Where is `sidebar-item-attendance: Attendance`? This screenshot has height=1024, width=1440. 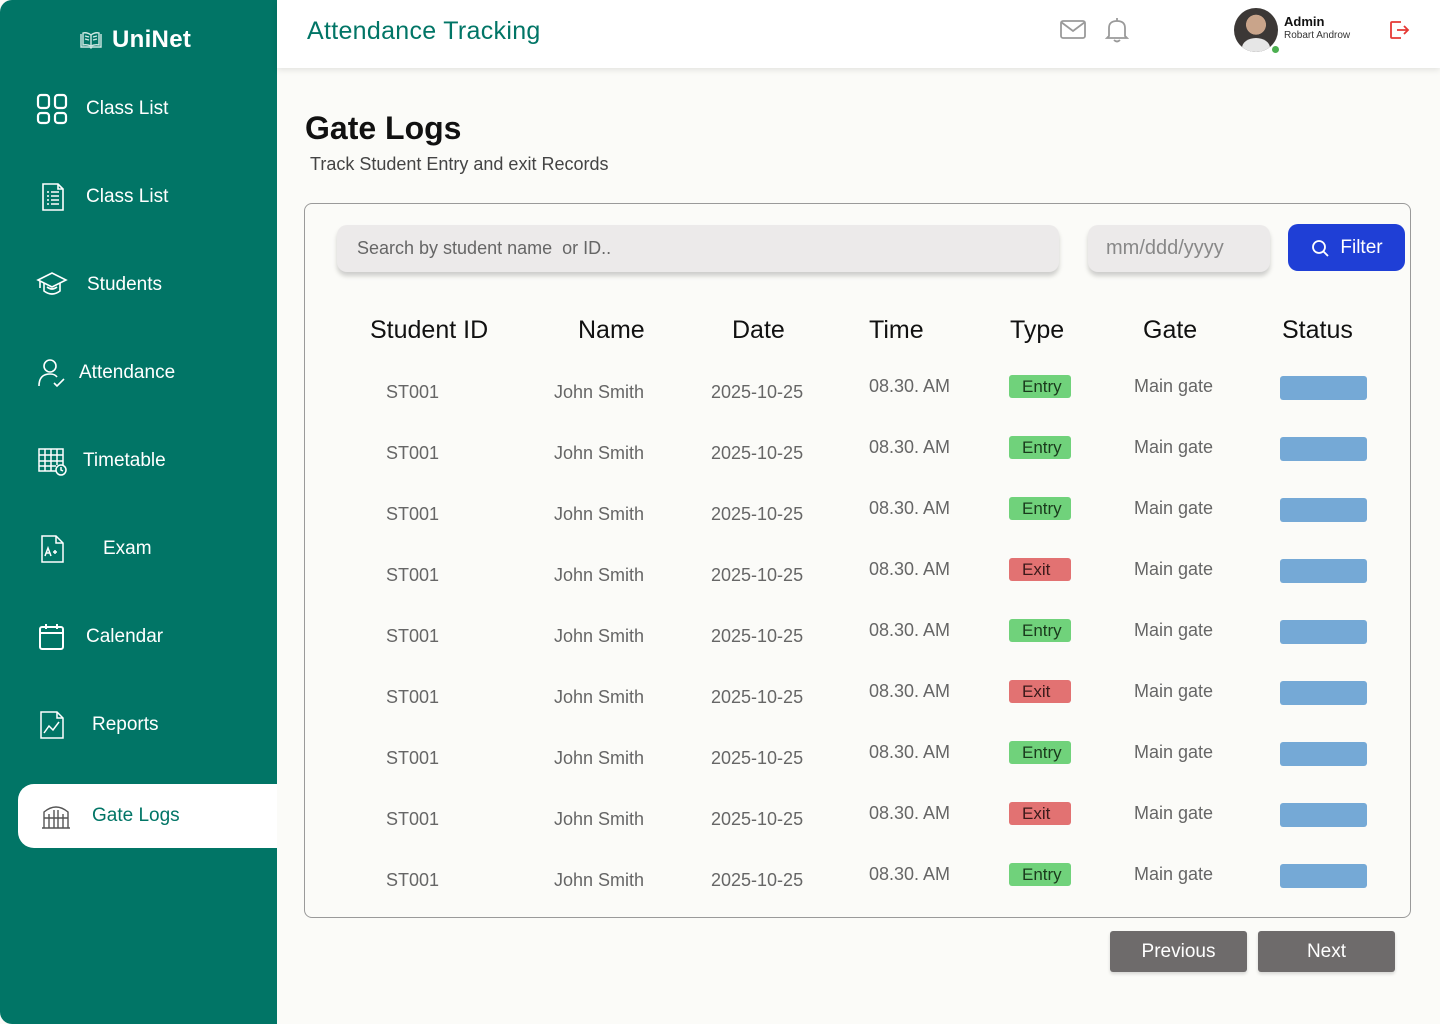 sidebar-item-attendance: Attendance is located at coordinates (138, 373).